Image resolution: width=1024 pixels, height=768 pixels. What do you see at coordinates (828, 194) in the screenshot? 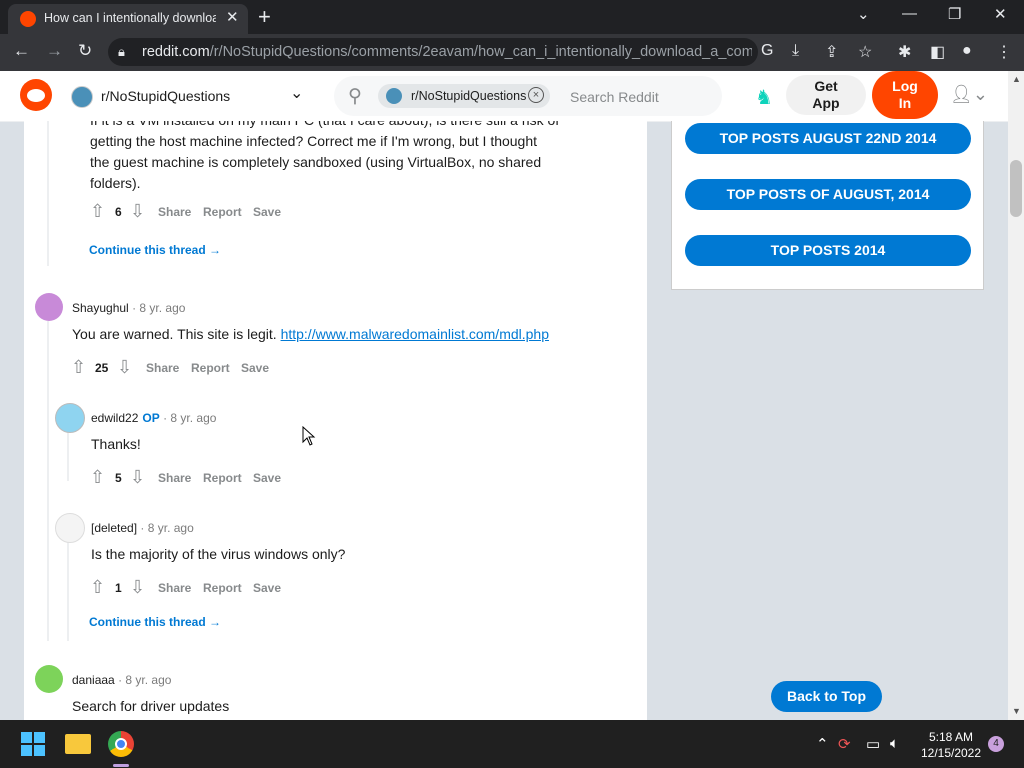
I see `top-posts-month-button: TOP POSTS OF AUGUST, 2014` at bounding box center [828, 194].